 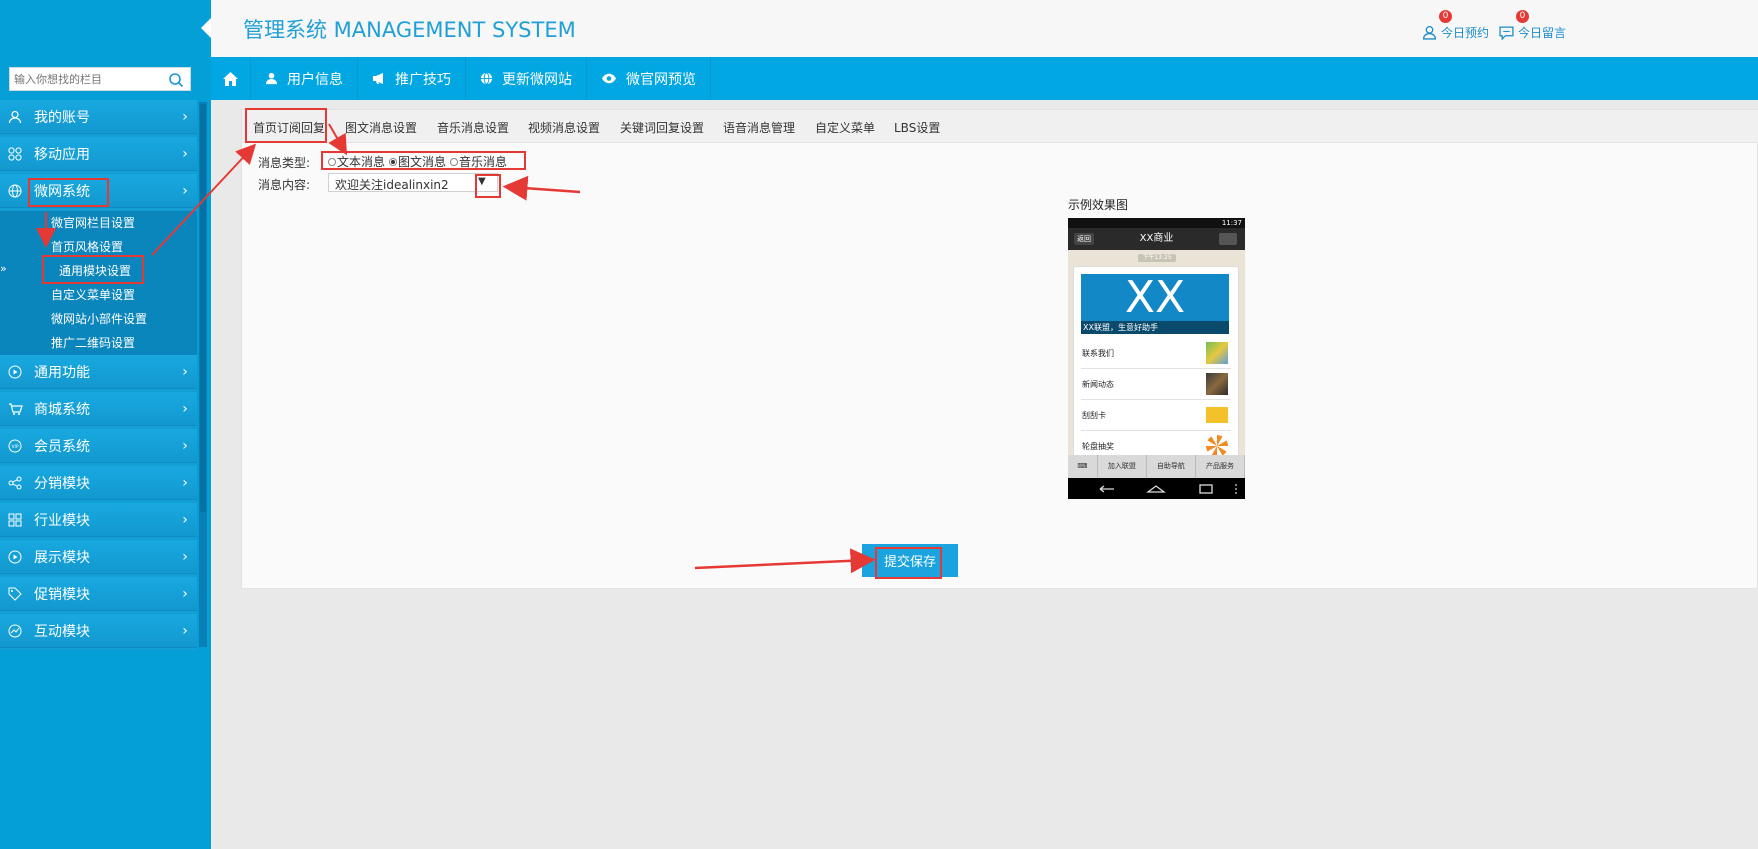 I want to click on phone-row: 新闻动态, so click(x=1156, y=384).